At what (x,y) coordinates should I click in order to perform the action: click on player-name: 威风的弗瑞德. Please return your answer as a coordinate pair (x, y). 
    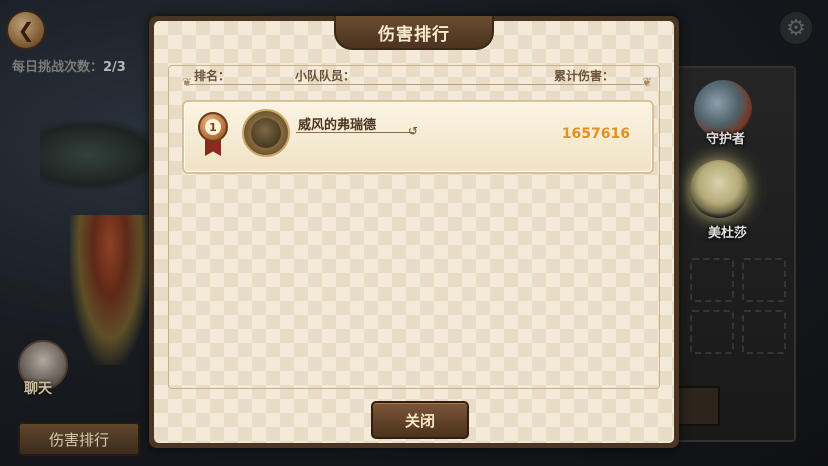
    Looking at the image, I should click on (337, 125).